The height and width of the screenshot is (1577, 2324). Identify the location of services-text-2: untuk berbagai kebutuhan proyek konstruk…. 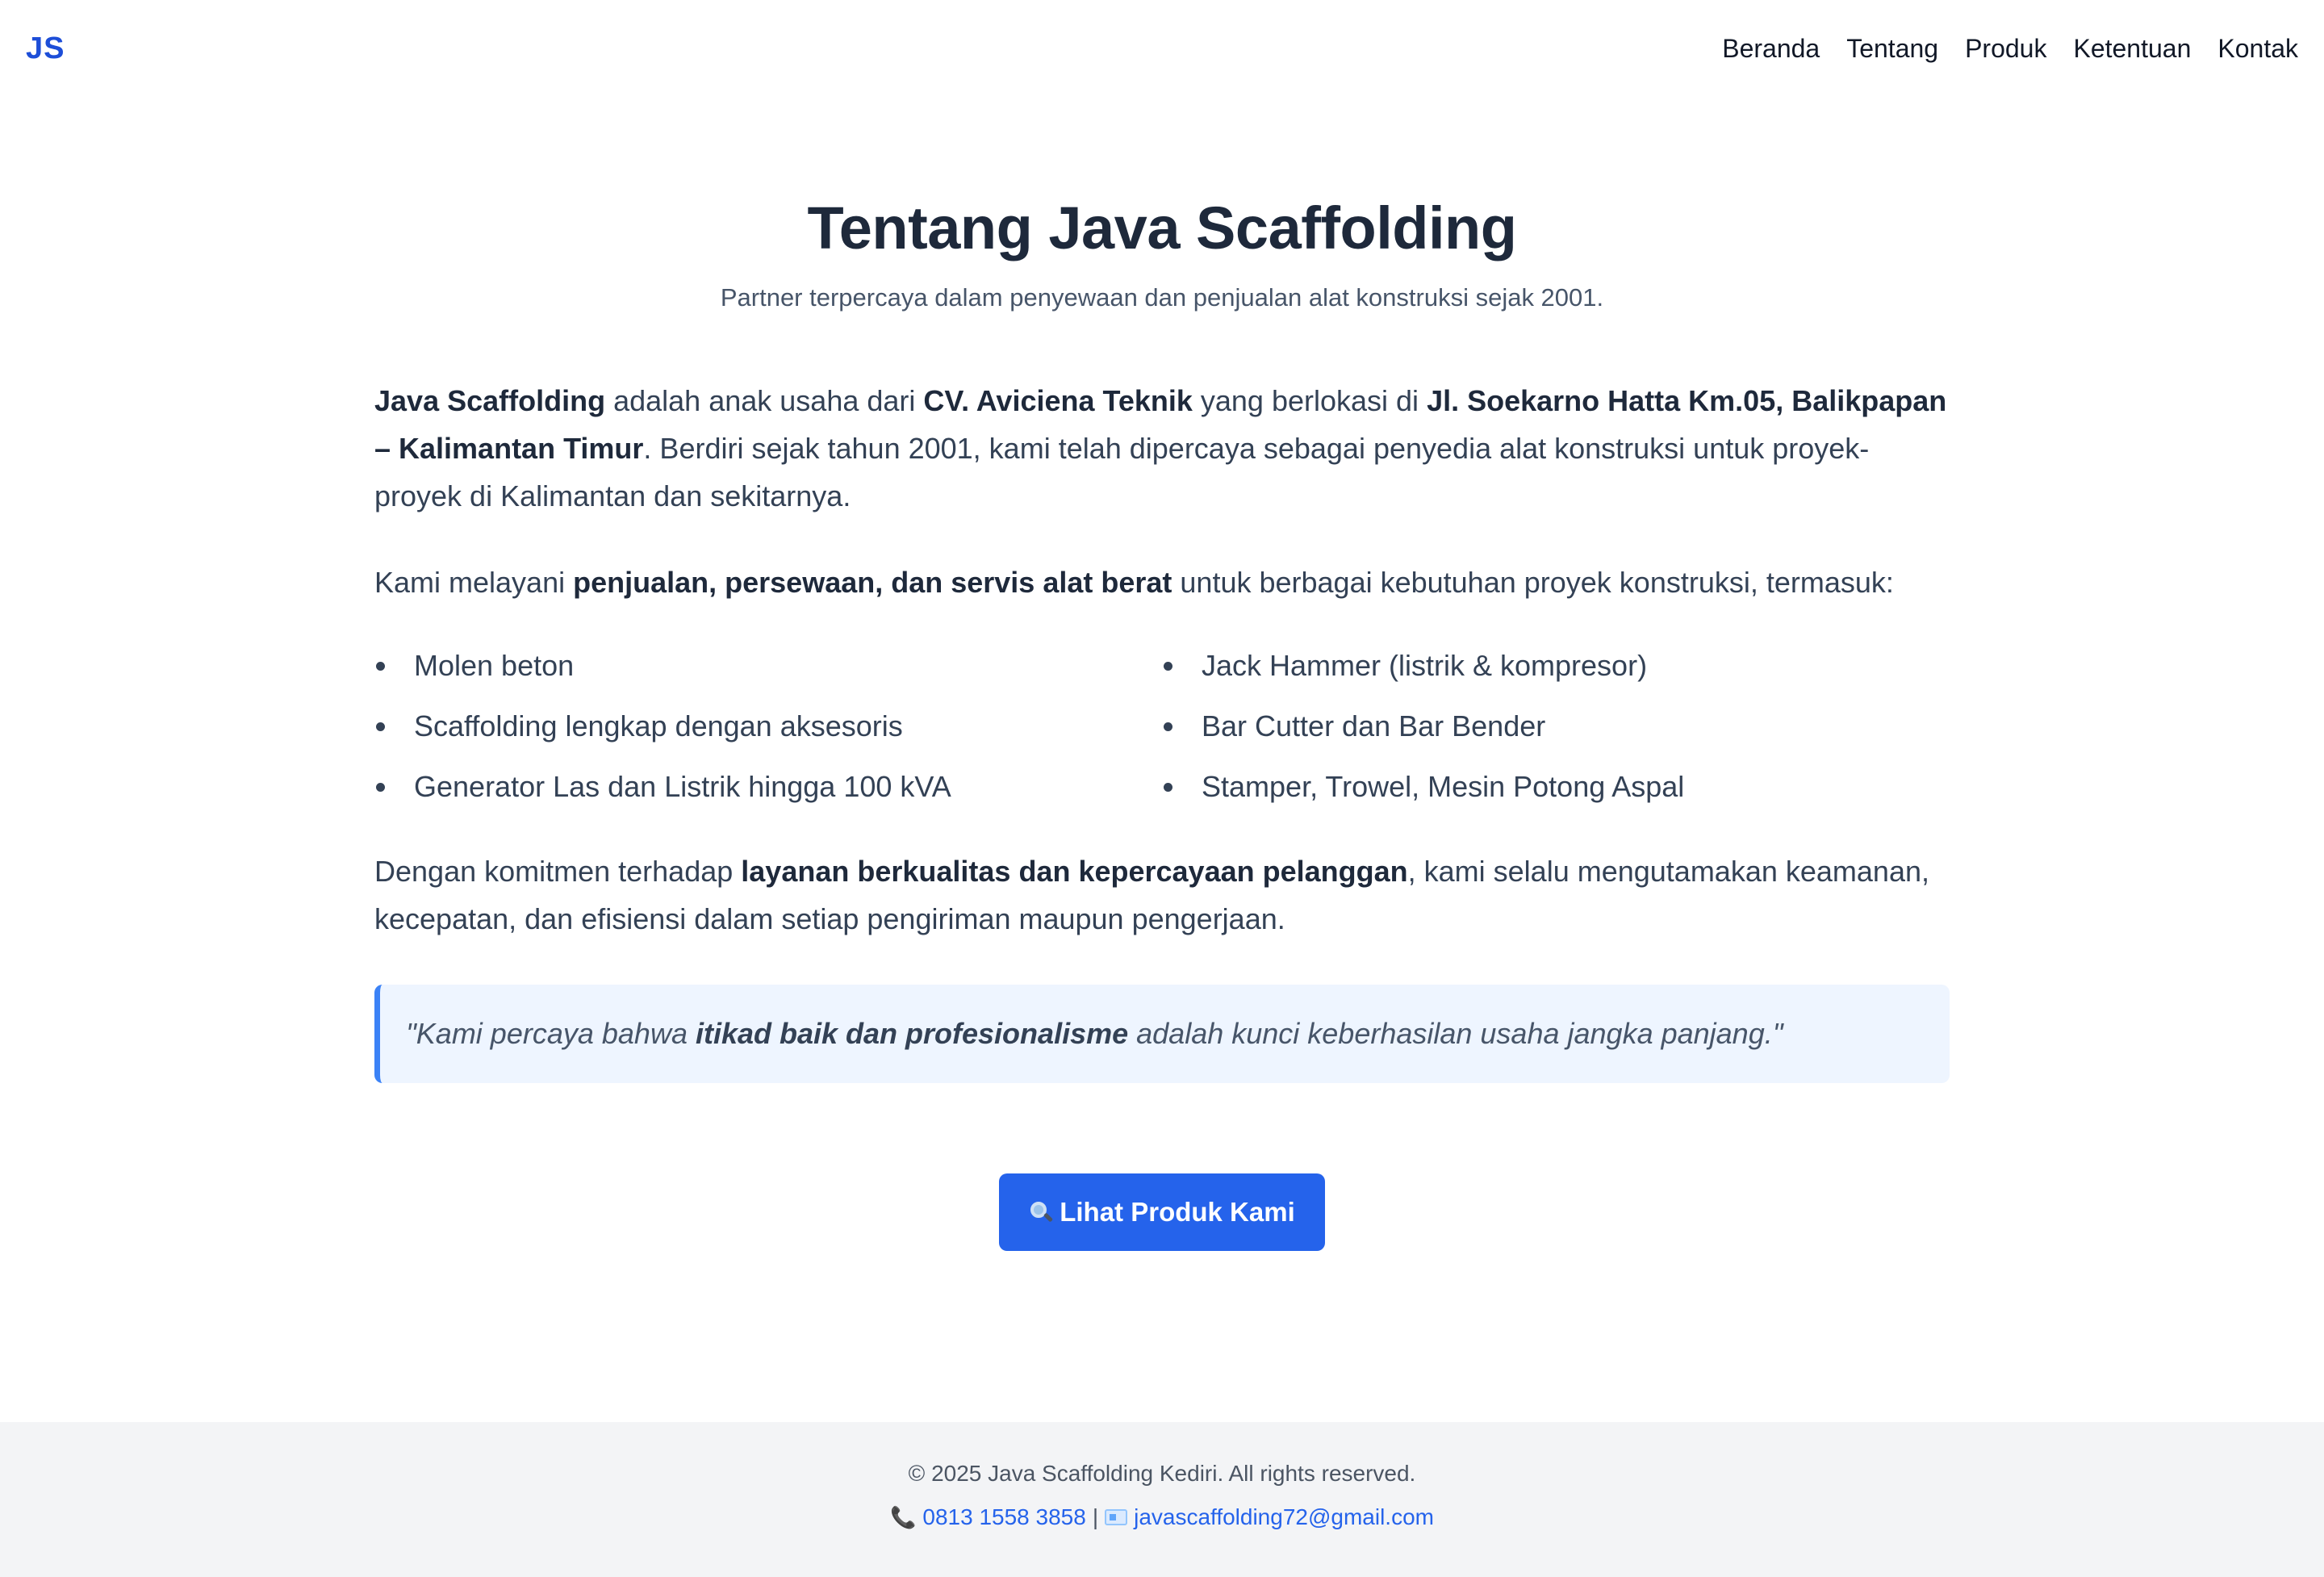
(1533, 582).